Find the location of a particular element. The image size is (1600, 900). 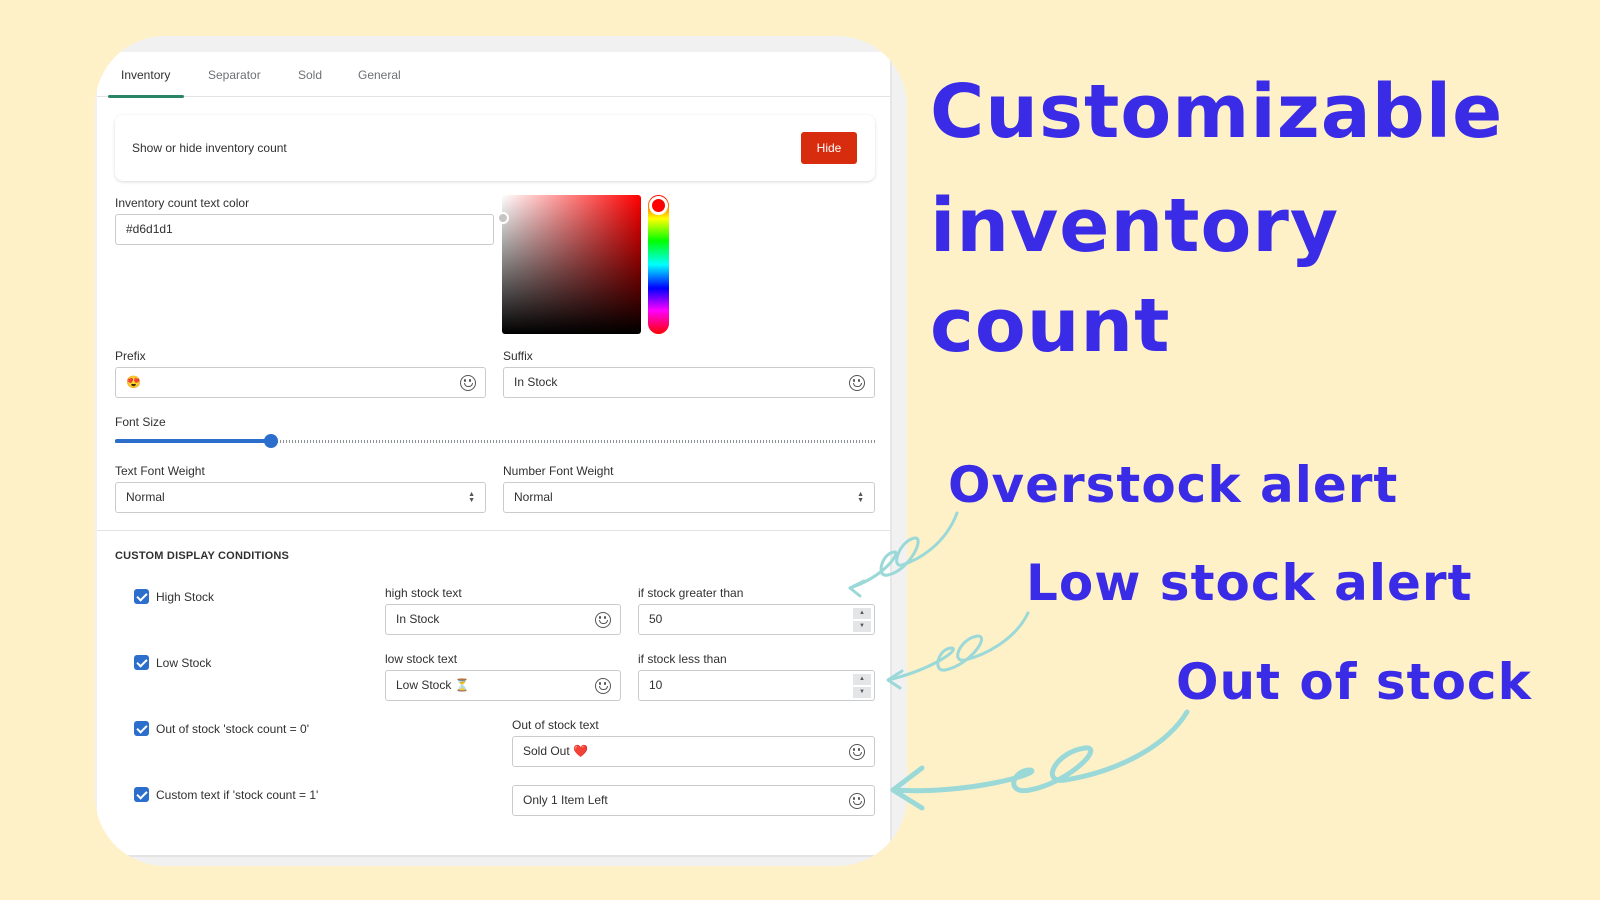

high-threshold-input: 50 ▲ ▼ is located at coordinates (756, 619).